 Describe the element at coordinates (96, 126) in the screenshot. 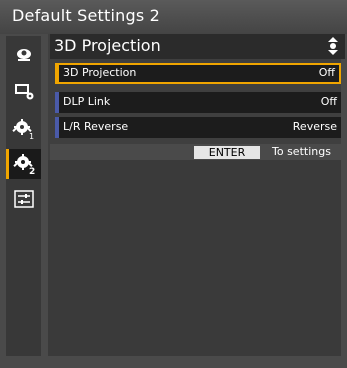

I see `menu-row-label: L/R Reverse` at that location.